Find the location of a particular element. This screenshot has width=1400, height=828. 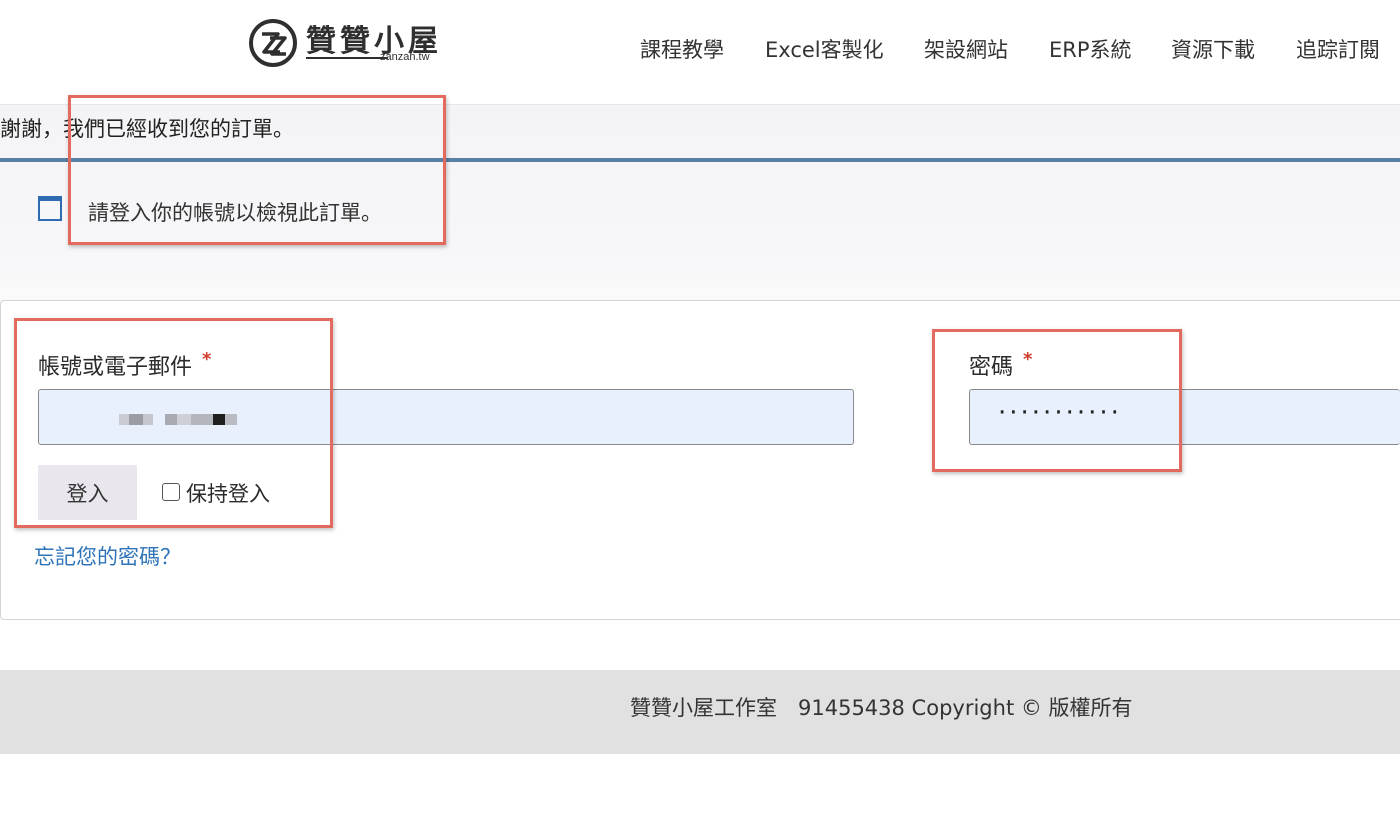

site-footer: 贊贊小屋工作室 91455438 Copyright © 版權所有 is located at coordinates (700, 712).